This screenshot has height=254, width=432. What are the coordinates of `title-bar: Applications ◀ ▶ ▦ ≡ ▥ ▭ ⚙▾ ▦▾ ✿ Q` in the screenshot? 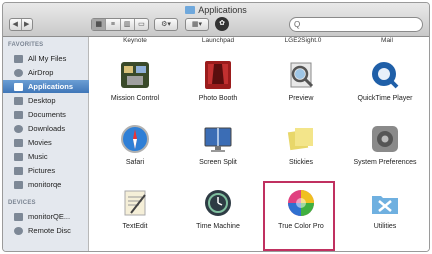 It's located at (216, 20).